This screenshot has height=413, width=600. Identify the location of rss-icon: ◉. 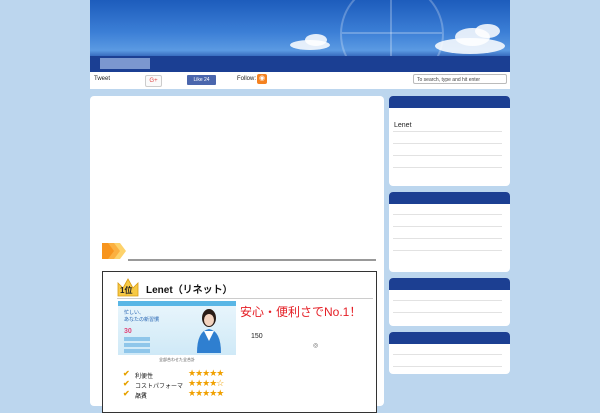
(262, 79).